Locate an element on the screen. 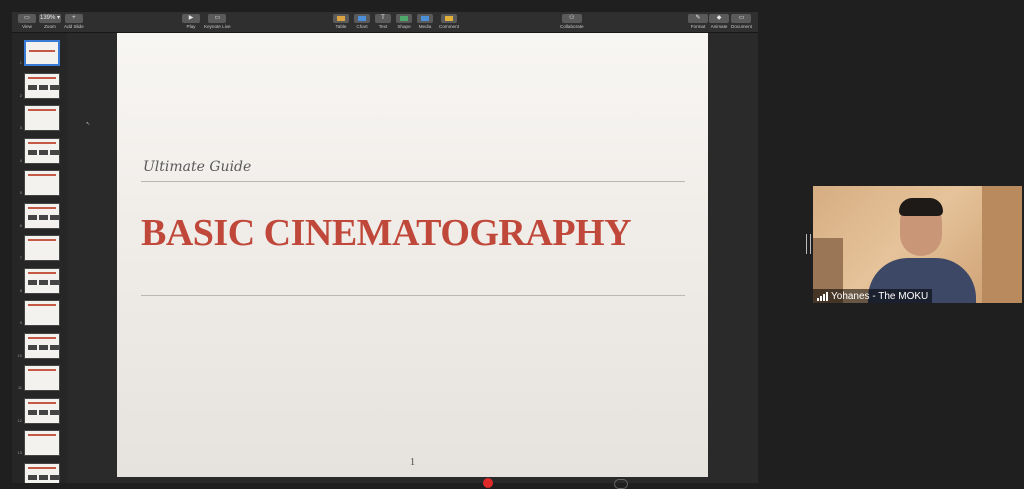 The height and width of the screenshot is (489, 1024). add-slide-label: Add Slide is located at coordinates (74, 26).